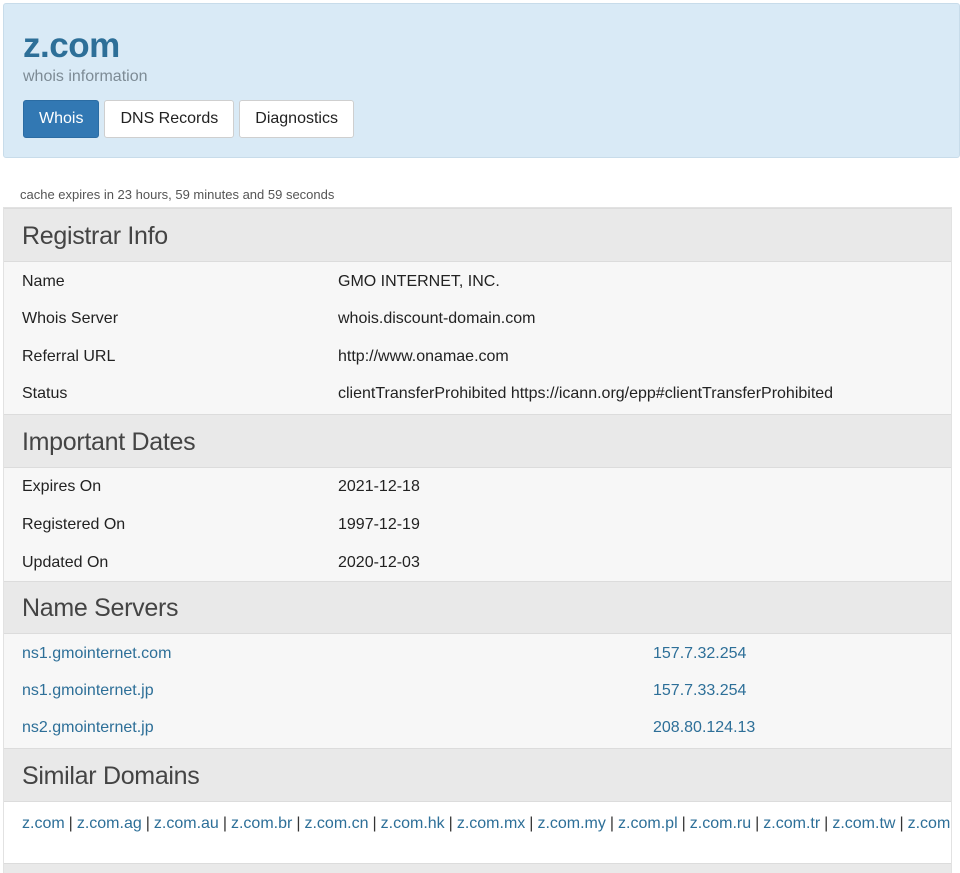 This screenshot has height=873, width=960. Describe the element at coordinates (571, 823) in the screenshot. I see `similar-domain-link: z.com.my` at that location.